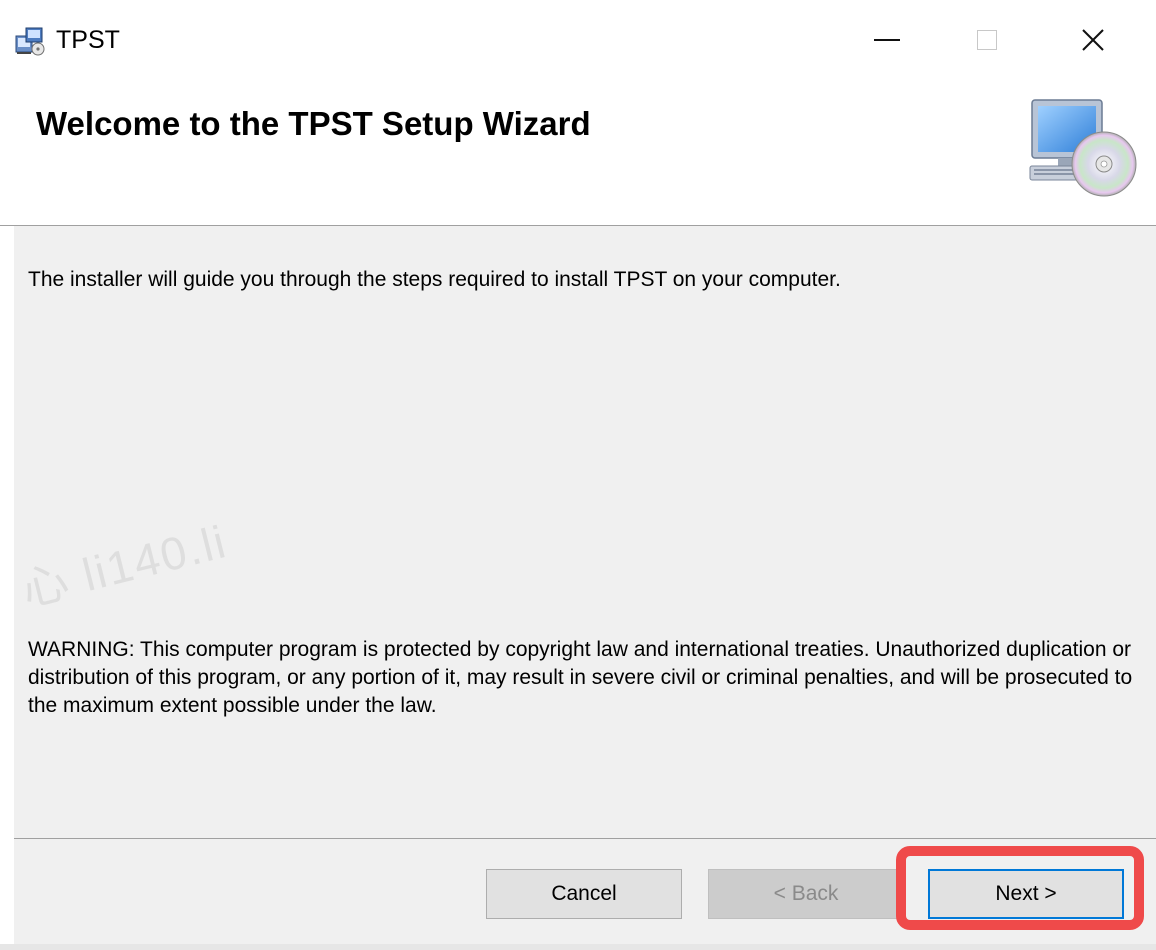 This screenshot has height=950, width=1156. I want to click on bottom-edge, so click(578, 947).